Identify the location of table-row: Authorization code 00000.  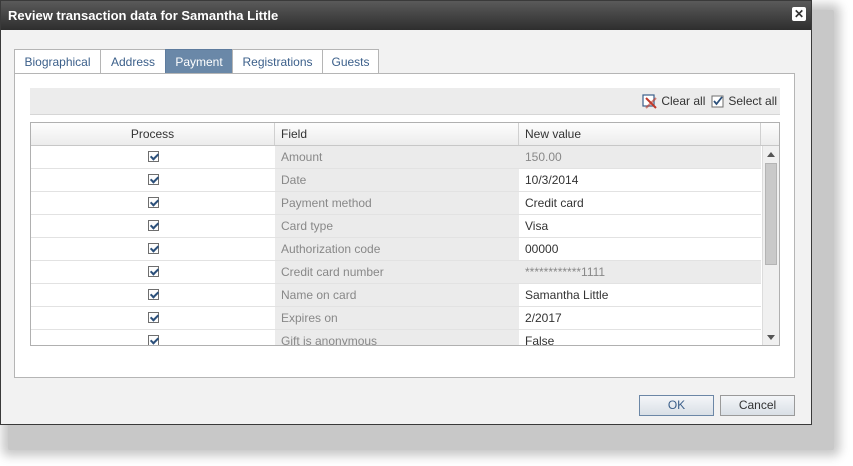
(396, 249).